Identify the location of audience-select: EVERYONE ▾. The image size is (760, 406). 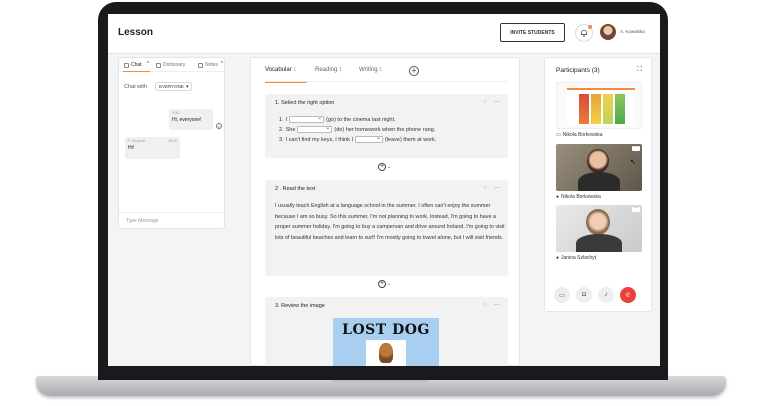
(174, 86).